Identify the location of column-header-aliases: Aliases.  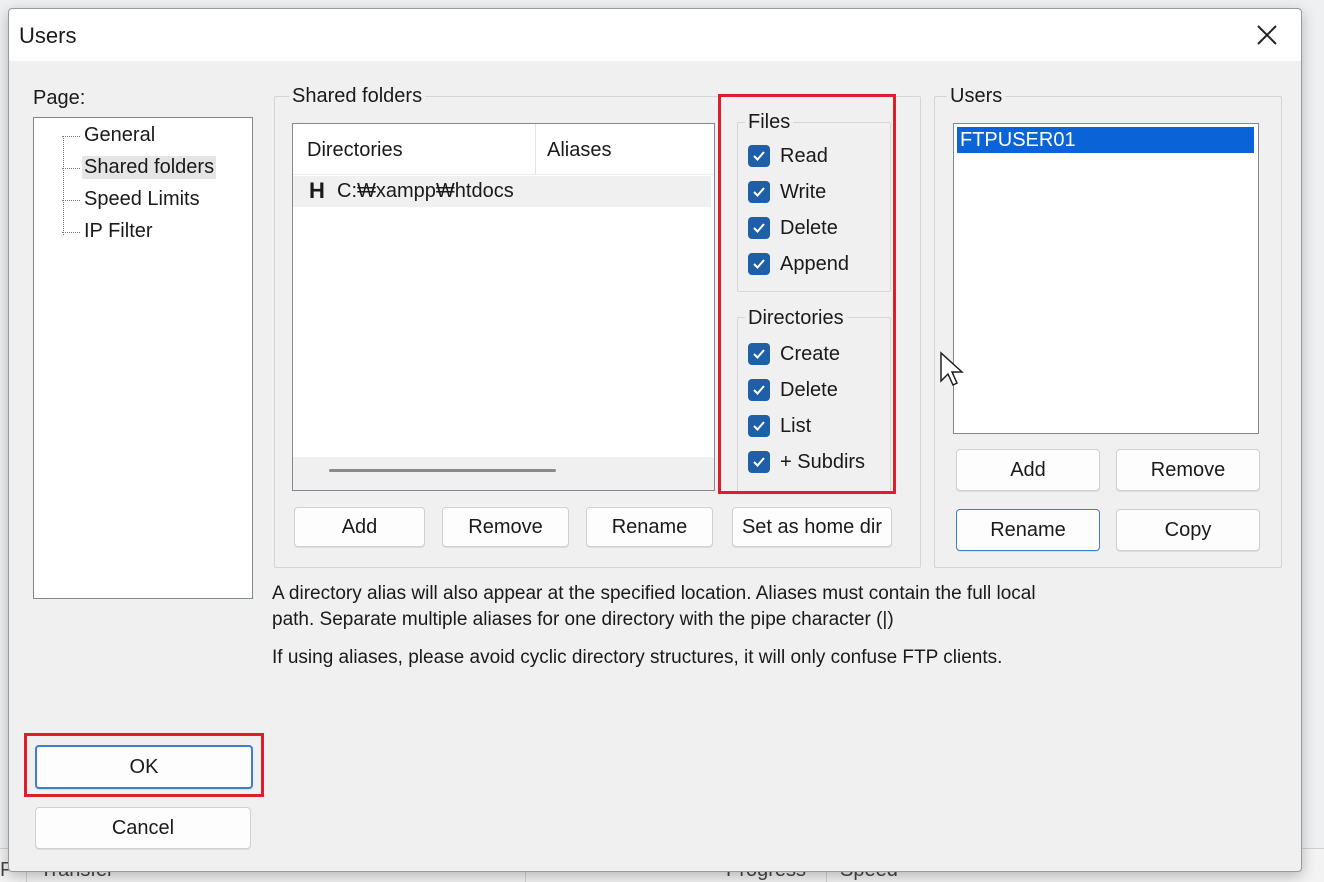
(579, 150).